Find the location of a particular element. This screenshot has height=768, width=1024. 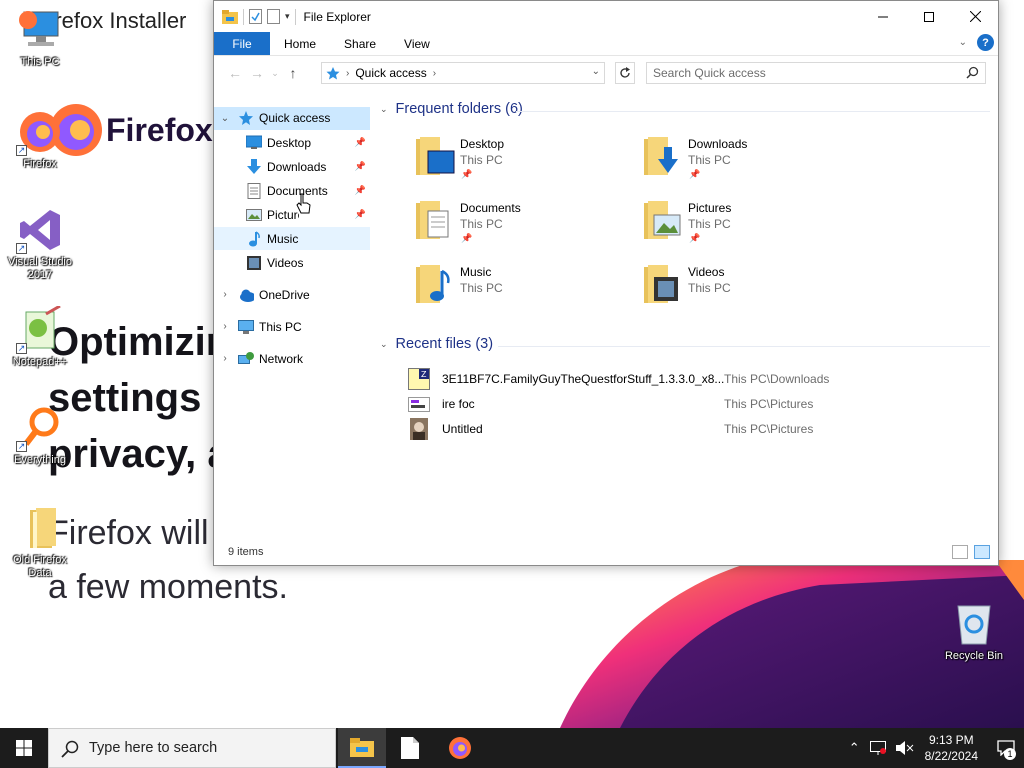

sidebar-item-desktop: Desktop 📌 is located at coordinates (292, 142).